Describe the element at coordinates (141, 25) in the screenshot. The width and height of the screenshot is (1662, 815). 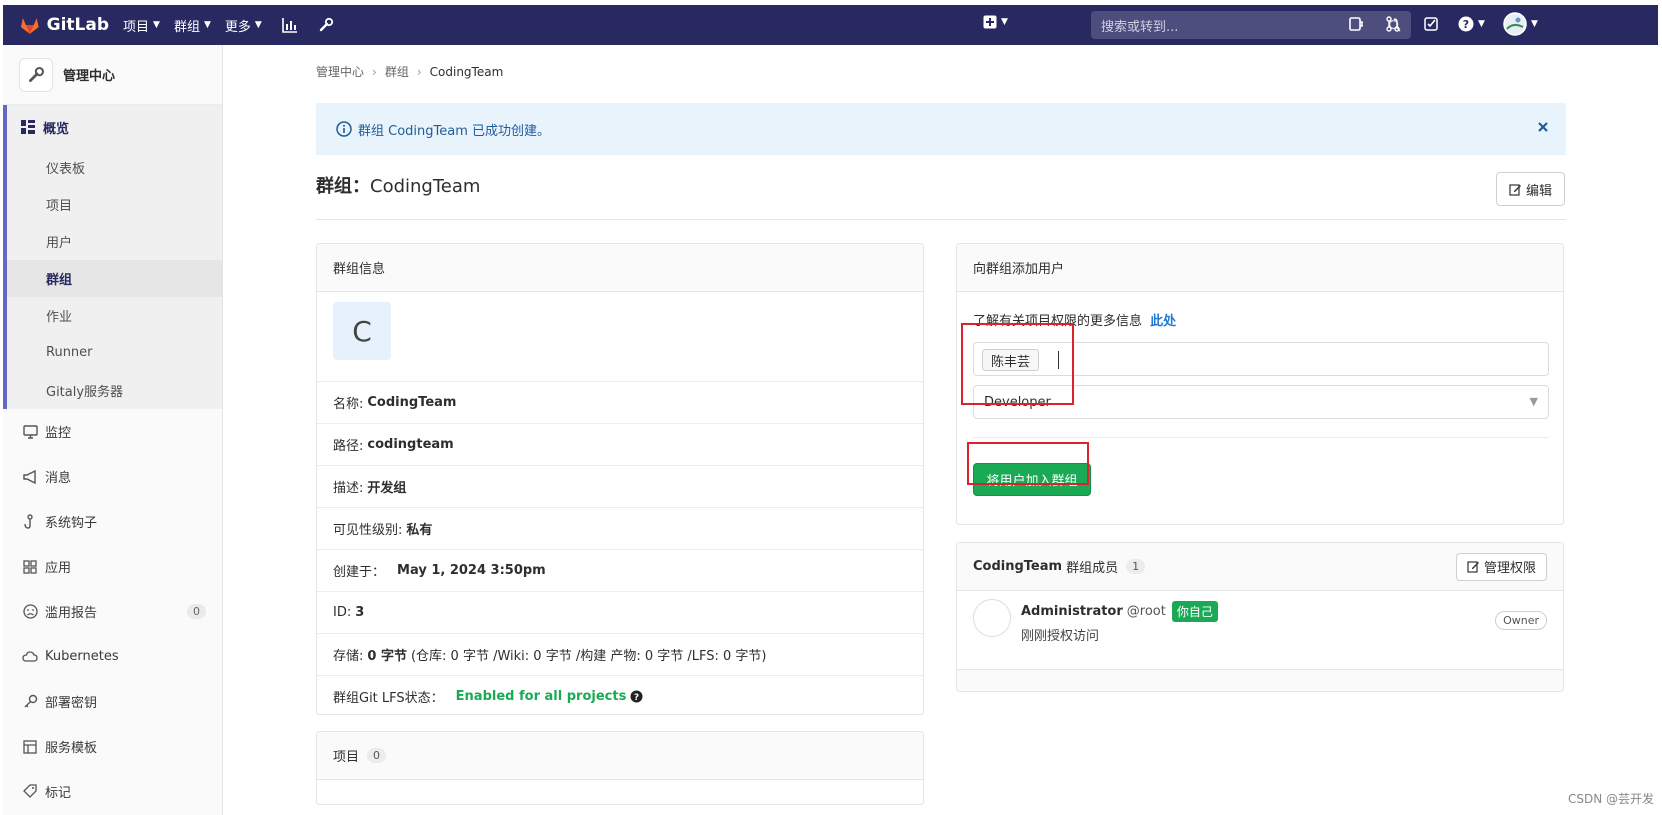
I see `nav-projects: 项目 ▼` at that location.